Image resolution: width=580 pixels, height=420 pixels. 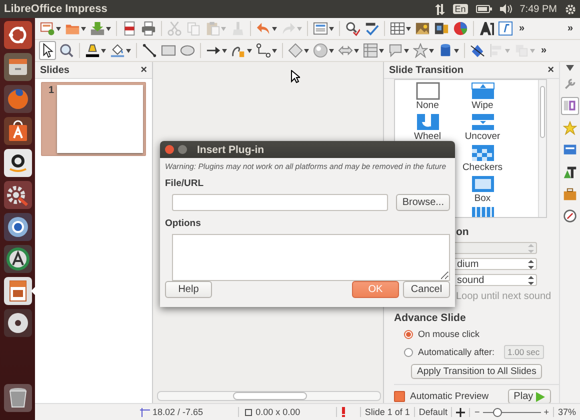 What do you see at coordinates (387, 412) in the screenshot?
I see `slide-indicator: Slide 1 of 1` at bounding box center [387, 412].